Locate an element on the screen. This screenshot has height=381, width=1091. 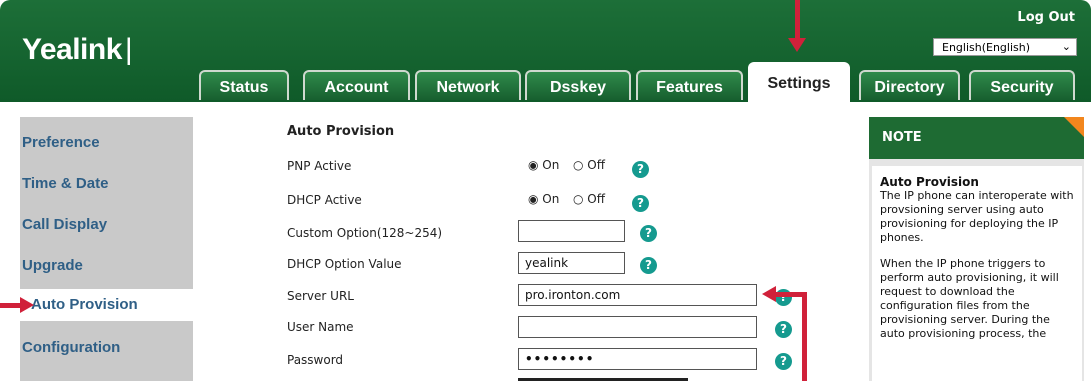
pnp-help-icon: ? is located at coordinates (640, 169).